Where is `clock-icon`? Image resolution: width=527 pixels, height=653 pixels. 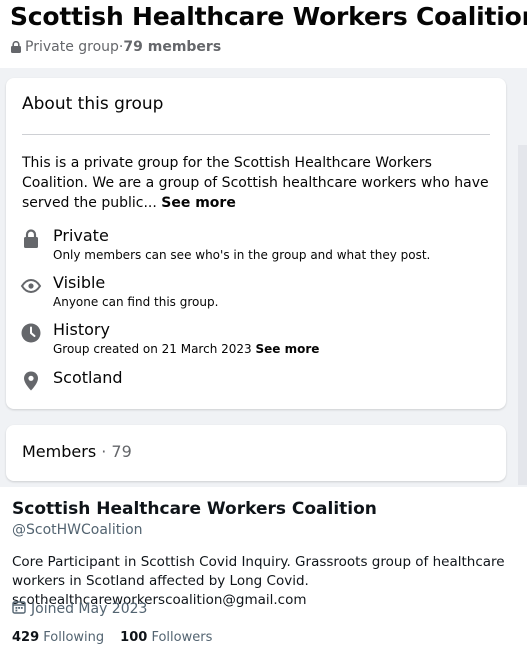
clock-icon is located at coordinates (31, 333).